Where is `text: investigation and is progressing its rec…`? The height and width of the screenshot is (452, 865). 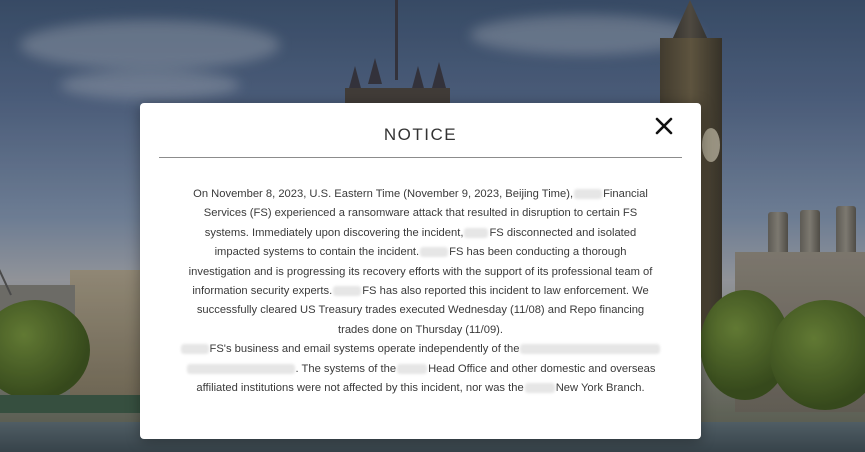
text: investigation and is progressing its rec… is located at coordinates (420, 271).